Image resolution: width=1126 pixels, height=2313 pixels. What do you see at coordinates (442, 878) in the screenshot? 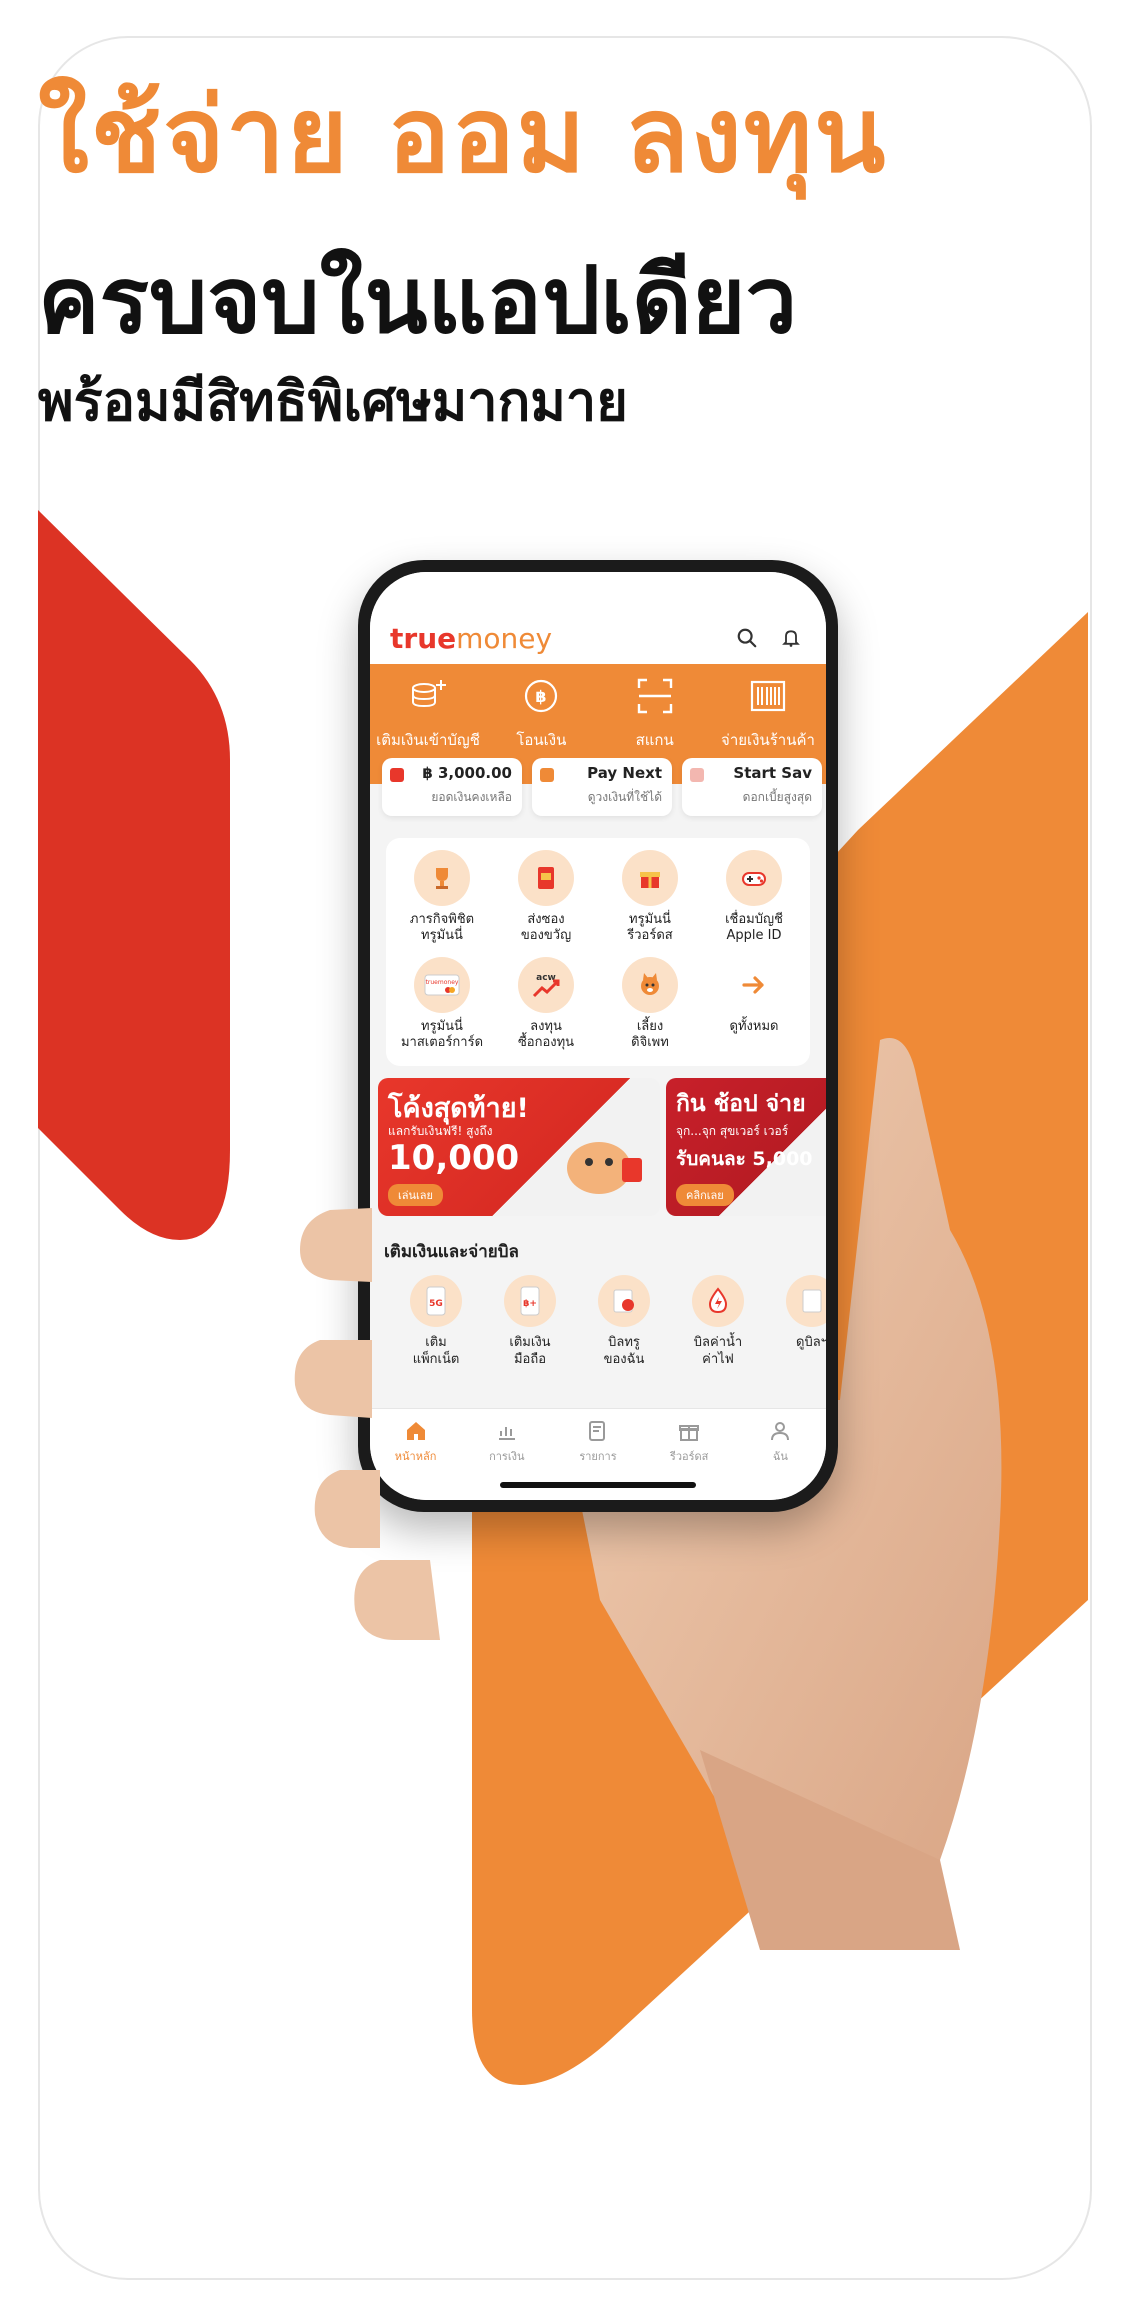
I see `trophy-icon` at bounding box center [442, 878].